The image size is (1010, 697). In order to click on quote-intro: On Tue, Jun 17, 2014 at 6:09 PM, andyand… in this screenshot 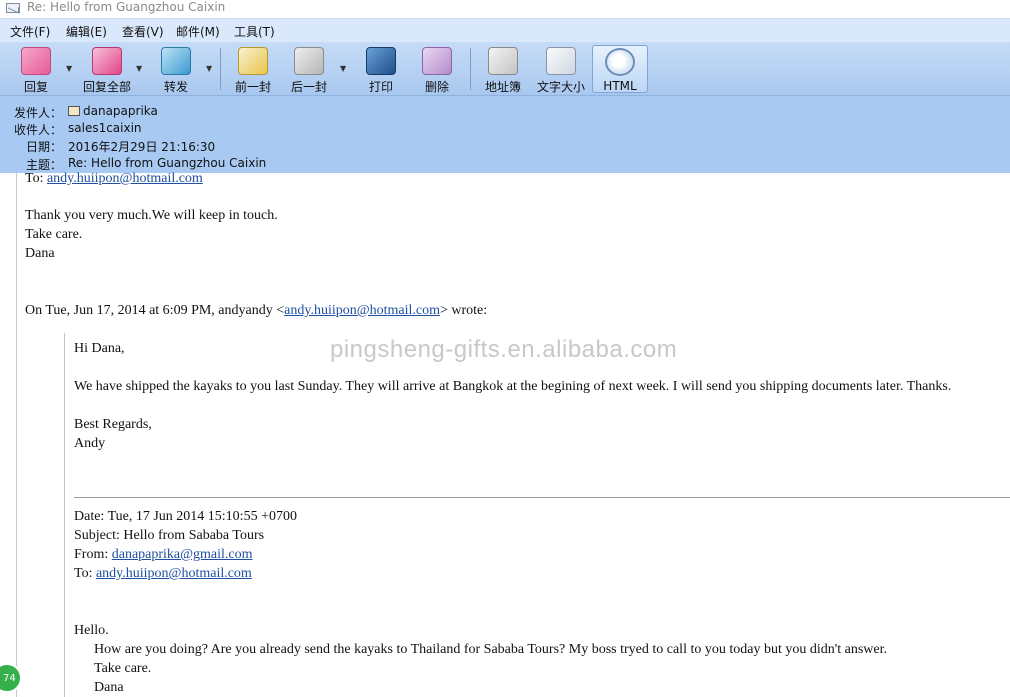, I will do `click(256, 310)`.